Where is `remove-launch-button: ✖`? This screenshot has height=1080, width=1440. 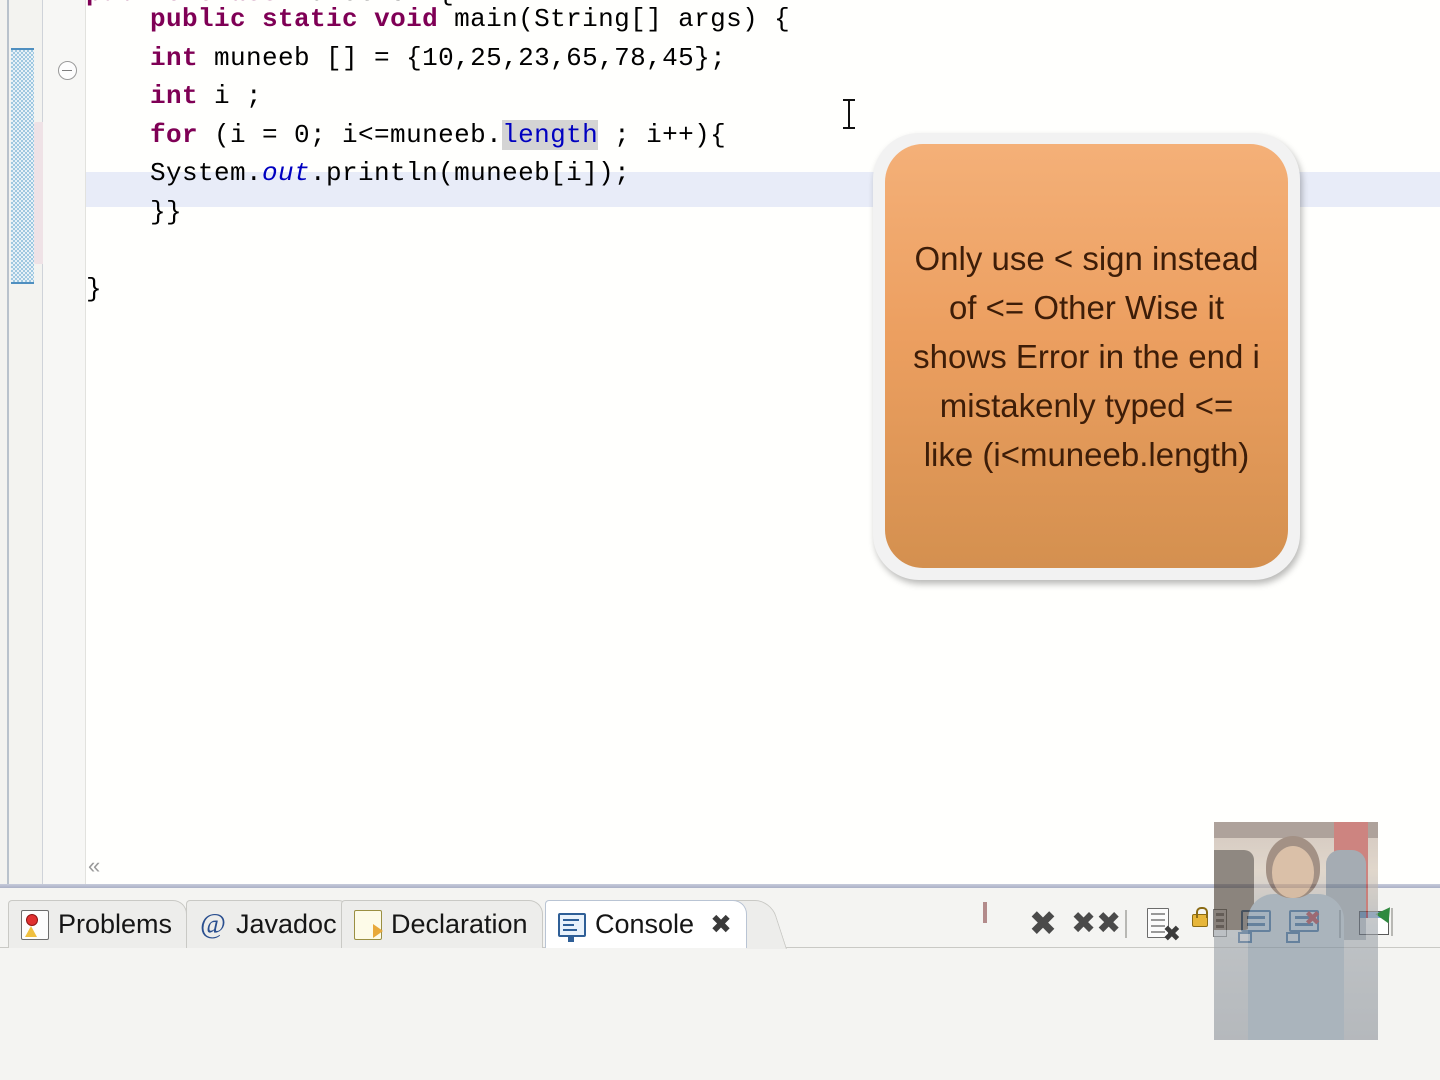 remove-launch-button: ✖ is located at coordinates (1043, 924).